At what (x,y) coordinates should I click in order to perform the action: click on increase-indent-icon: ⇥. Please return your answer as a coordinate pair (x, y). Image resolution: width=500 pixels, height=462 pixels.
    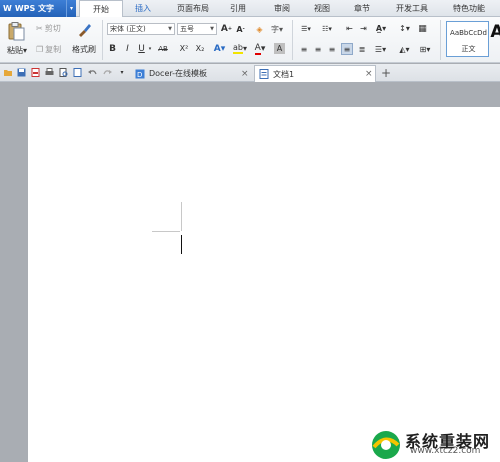
    Looking at the image, I should click on (363, 28).